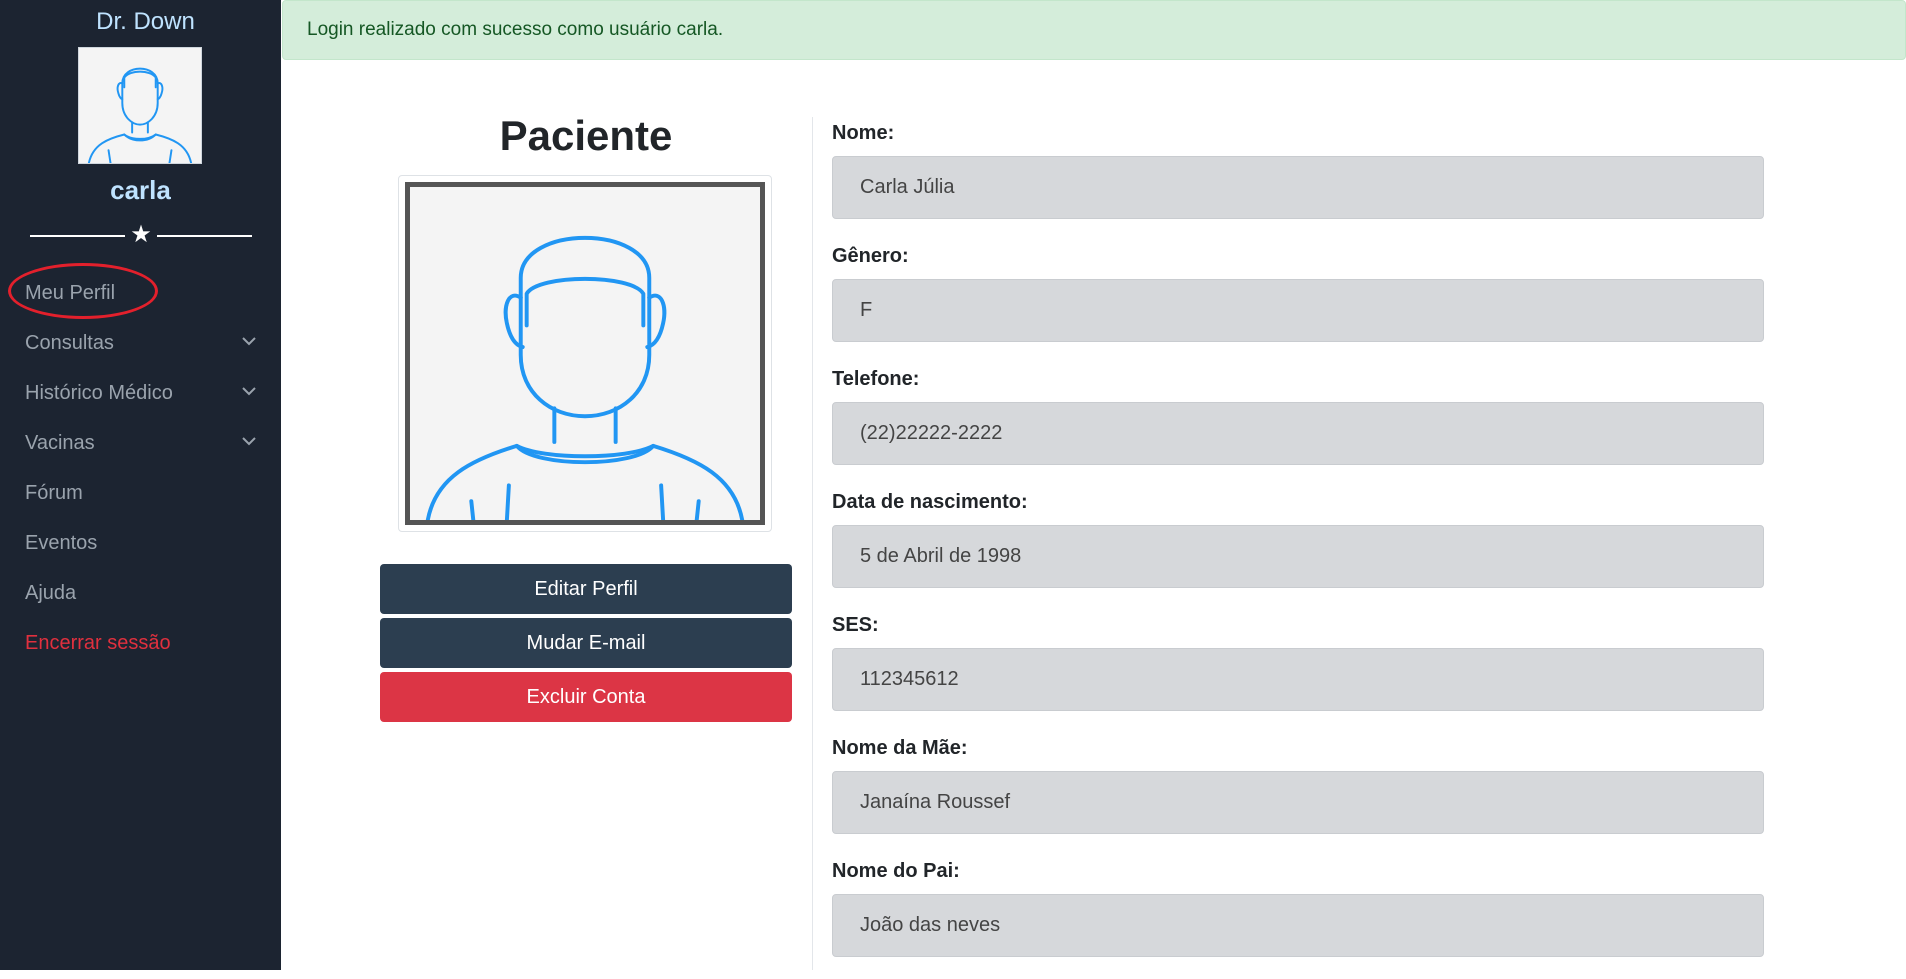  I want to click on divider-line-left, so click(77, 236).